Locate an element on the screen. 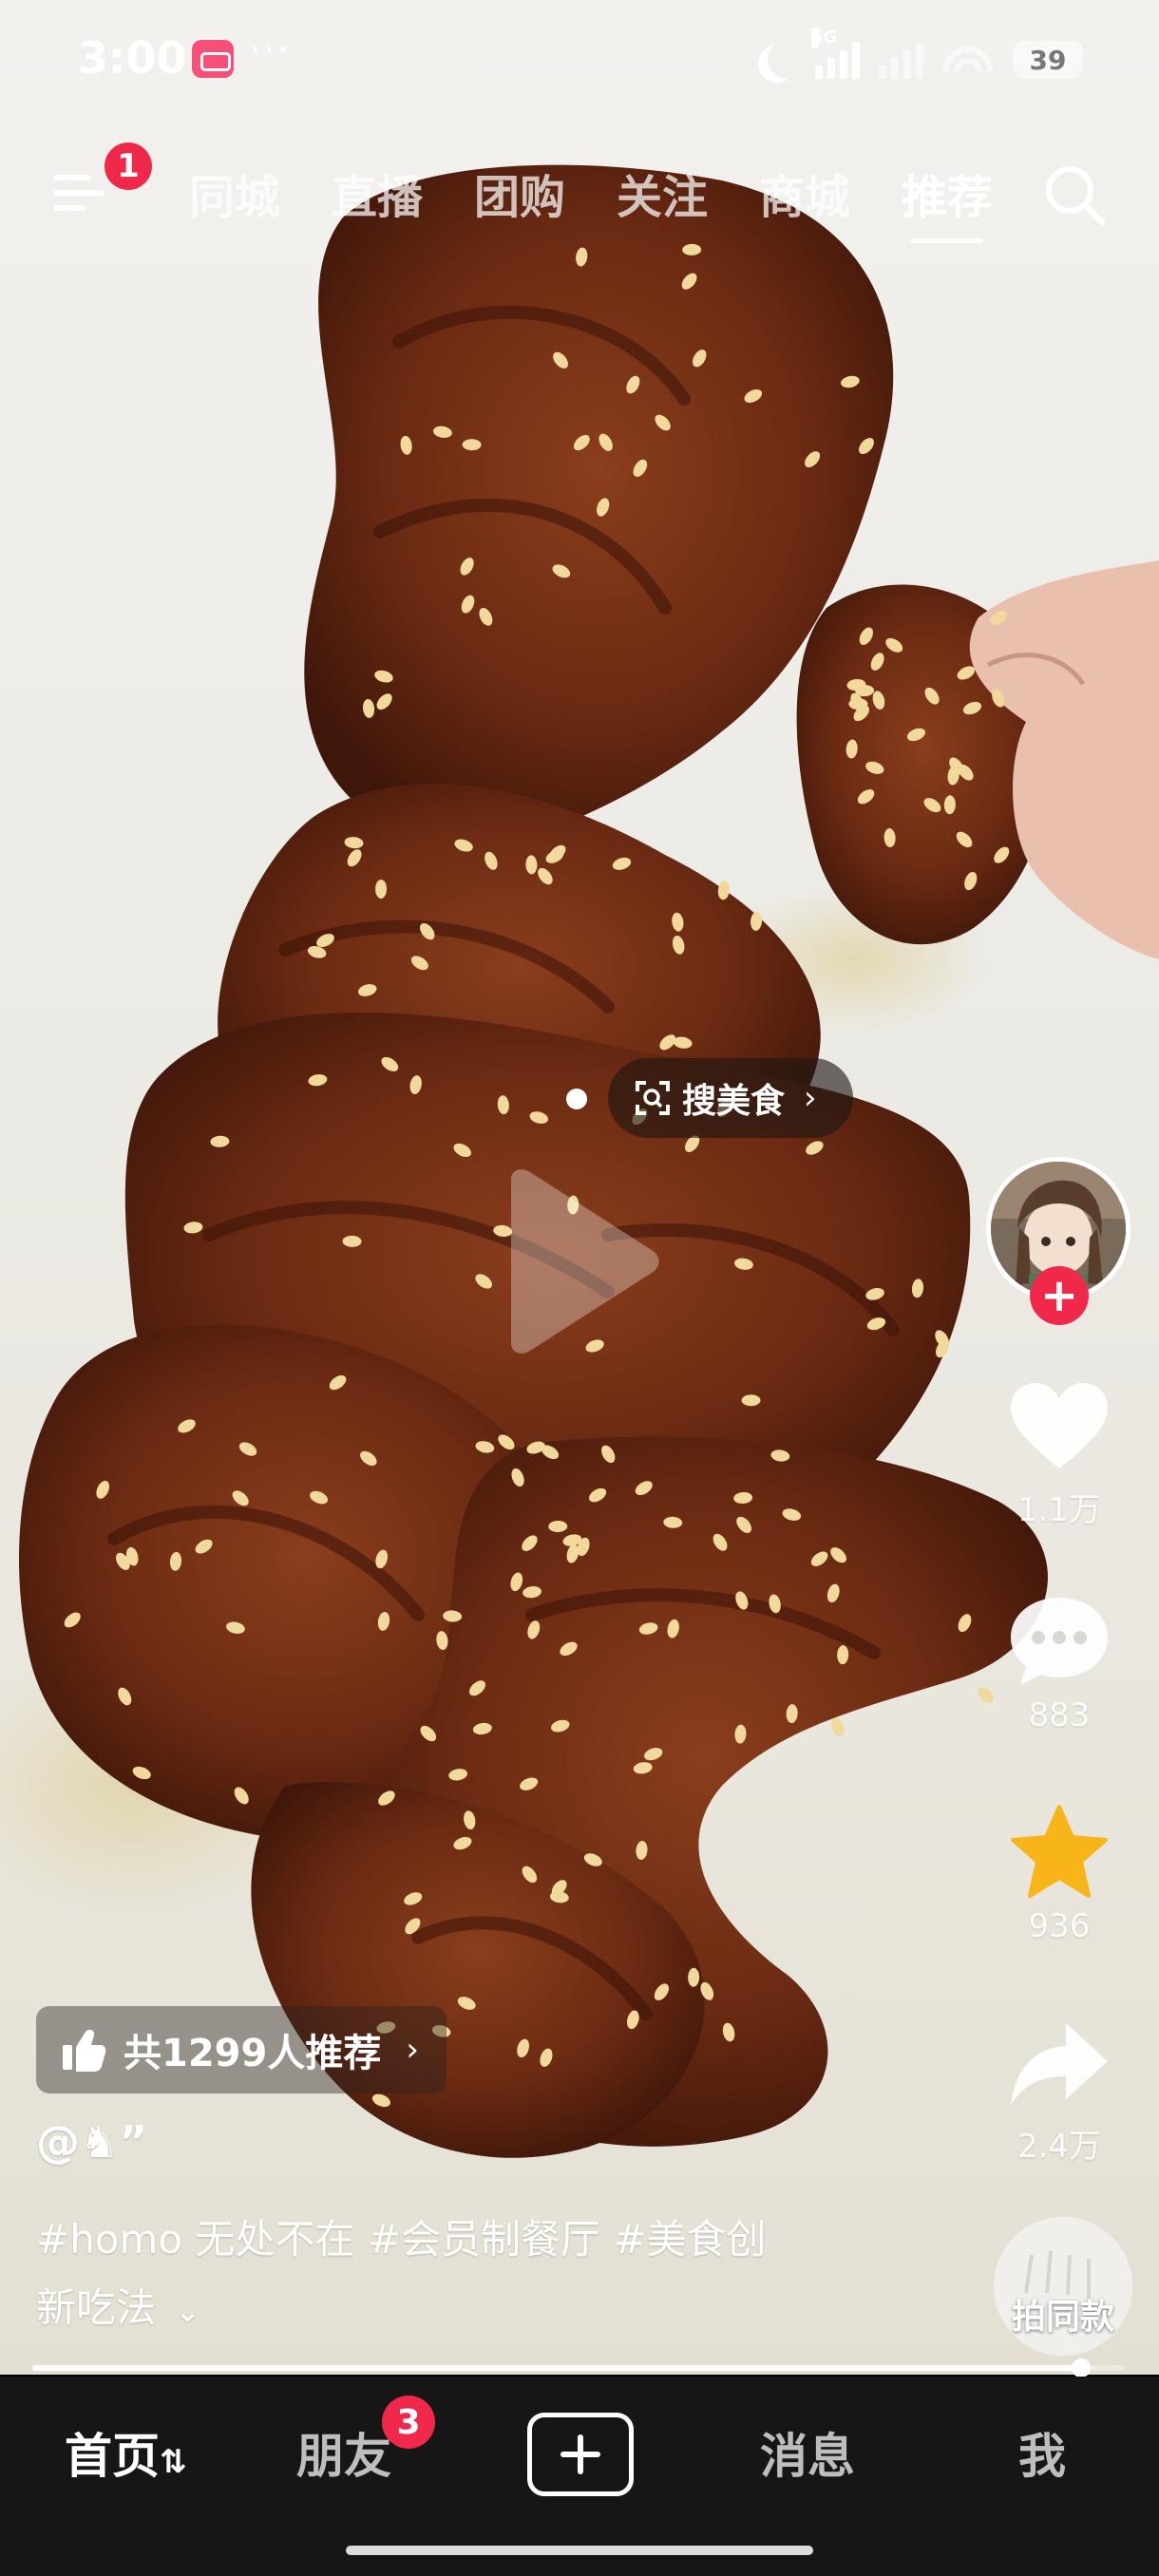 This screenshot has width=1159, height=2576. favorite-count: 936 is located at coordinates (1059, 1926).